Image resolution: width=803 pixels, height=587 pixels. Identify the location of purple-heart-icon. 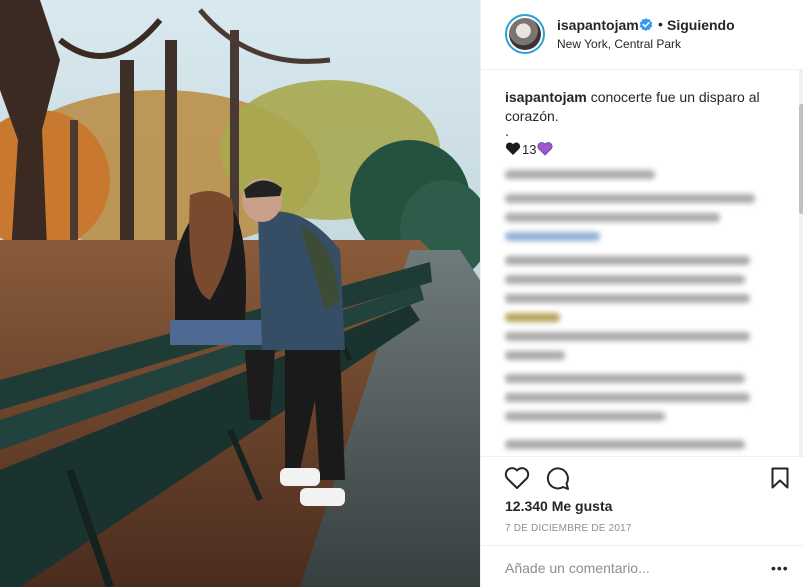
(545, 149).